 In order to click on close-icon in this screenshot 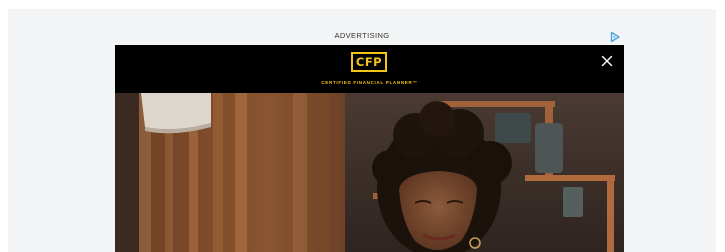, I will do `click(607, 61)`.